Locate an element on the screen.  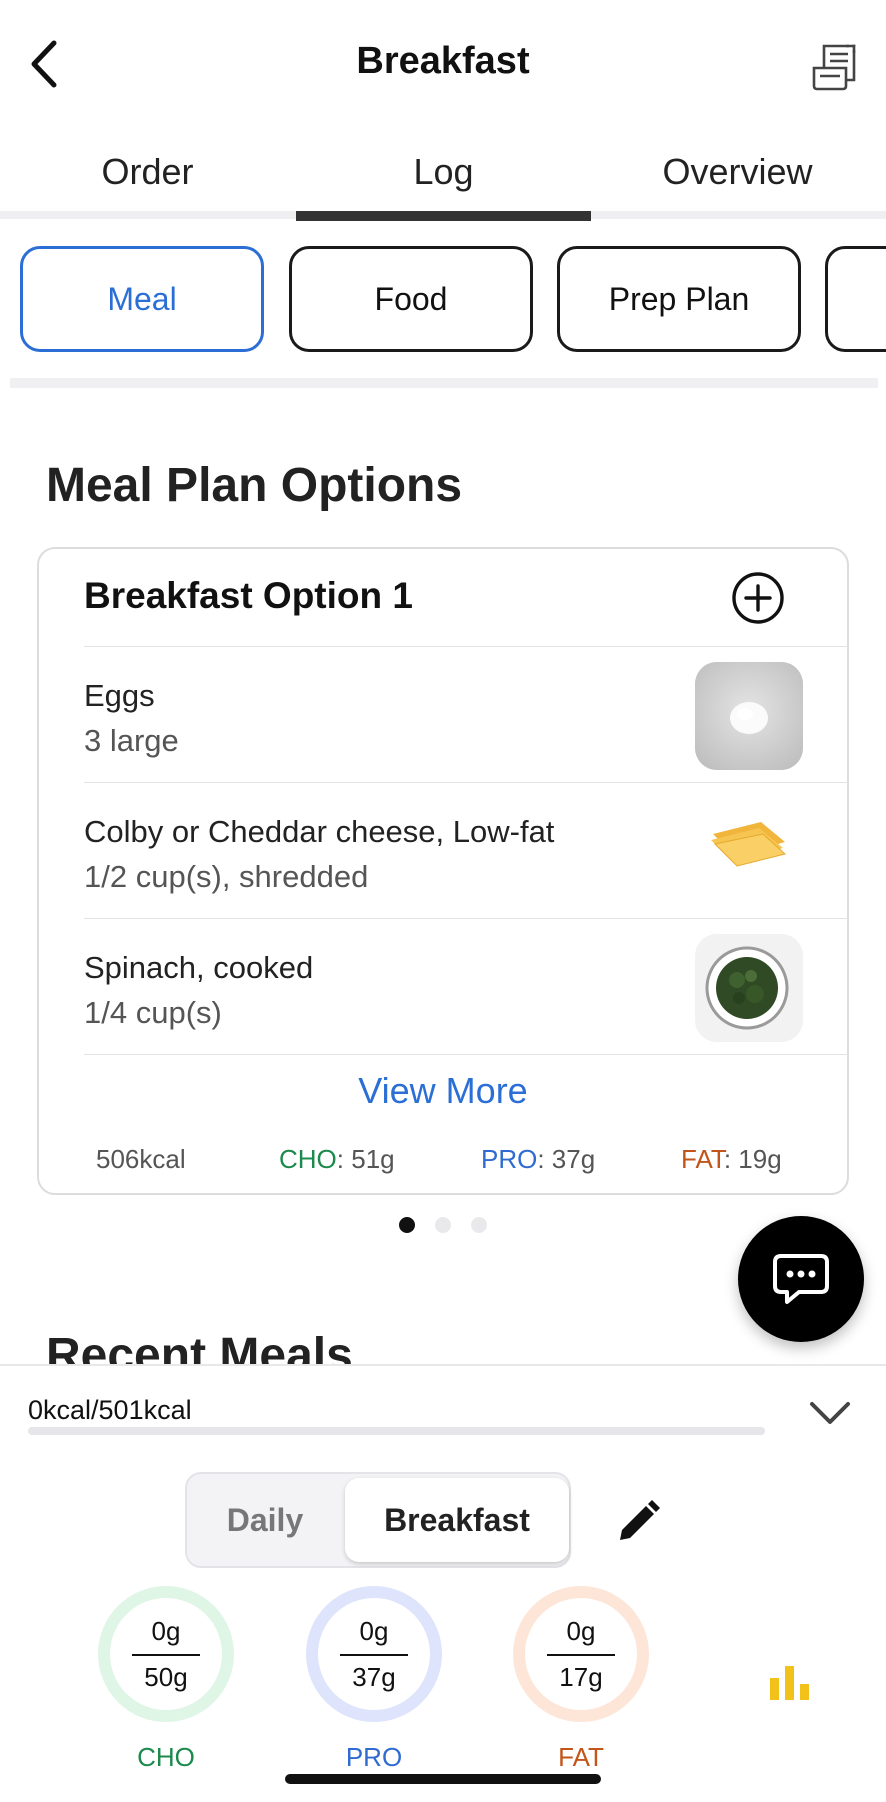
receipt-button is located at coordinates (835, 67).